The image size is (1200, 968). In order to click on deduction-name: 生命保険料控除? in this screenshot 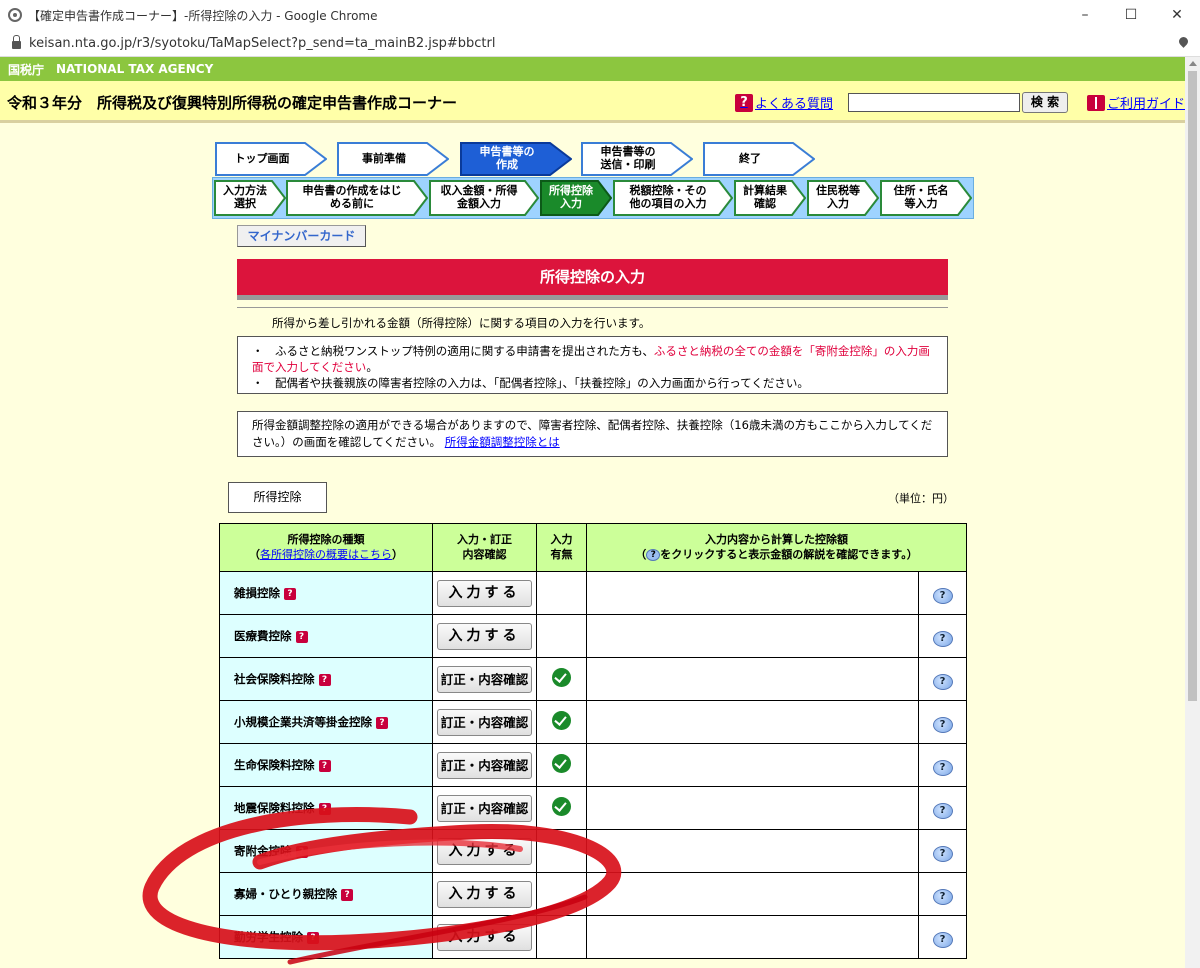, I will do `click(326, 765)`.